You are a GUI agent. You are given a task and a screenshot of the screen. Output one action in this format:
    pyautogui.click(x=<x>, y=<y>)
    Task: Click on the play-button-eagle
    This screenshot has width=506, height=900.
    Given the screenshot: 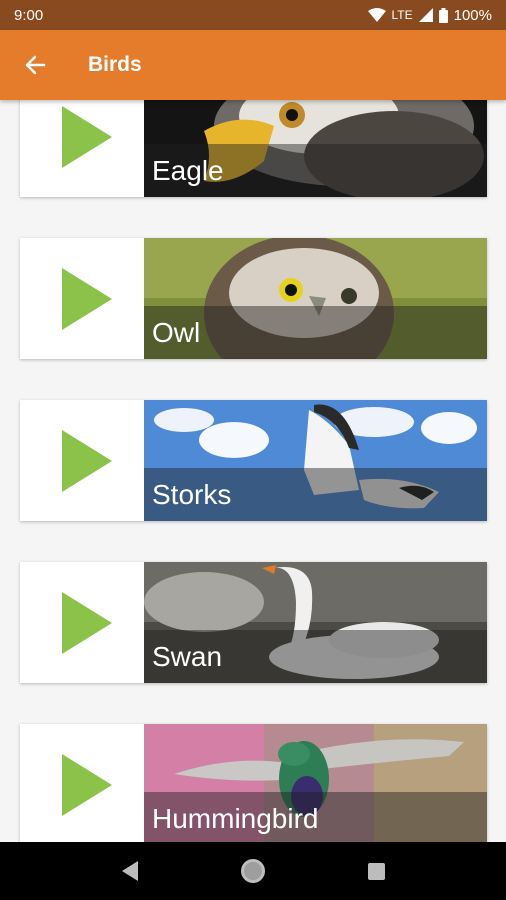 What is the action you would take?
    pyautogui.click(x=82, y=148)
    